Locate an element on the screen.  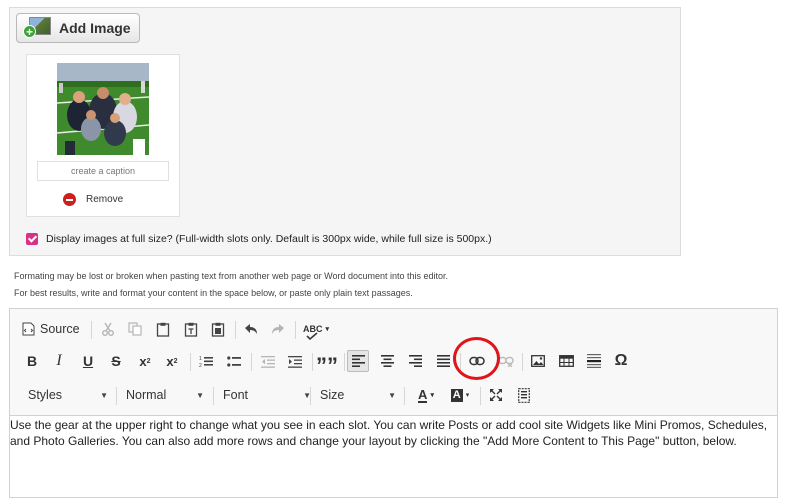
background-color-button: A ▾ is located at coordinates (460, 395).